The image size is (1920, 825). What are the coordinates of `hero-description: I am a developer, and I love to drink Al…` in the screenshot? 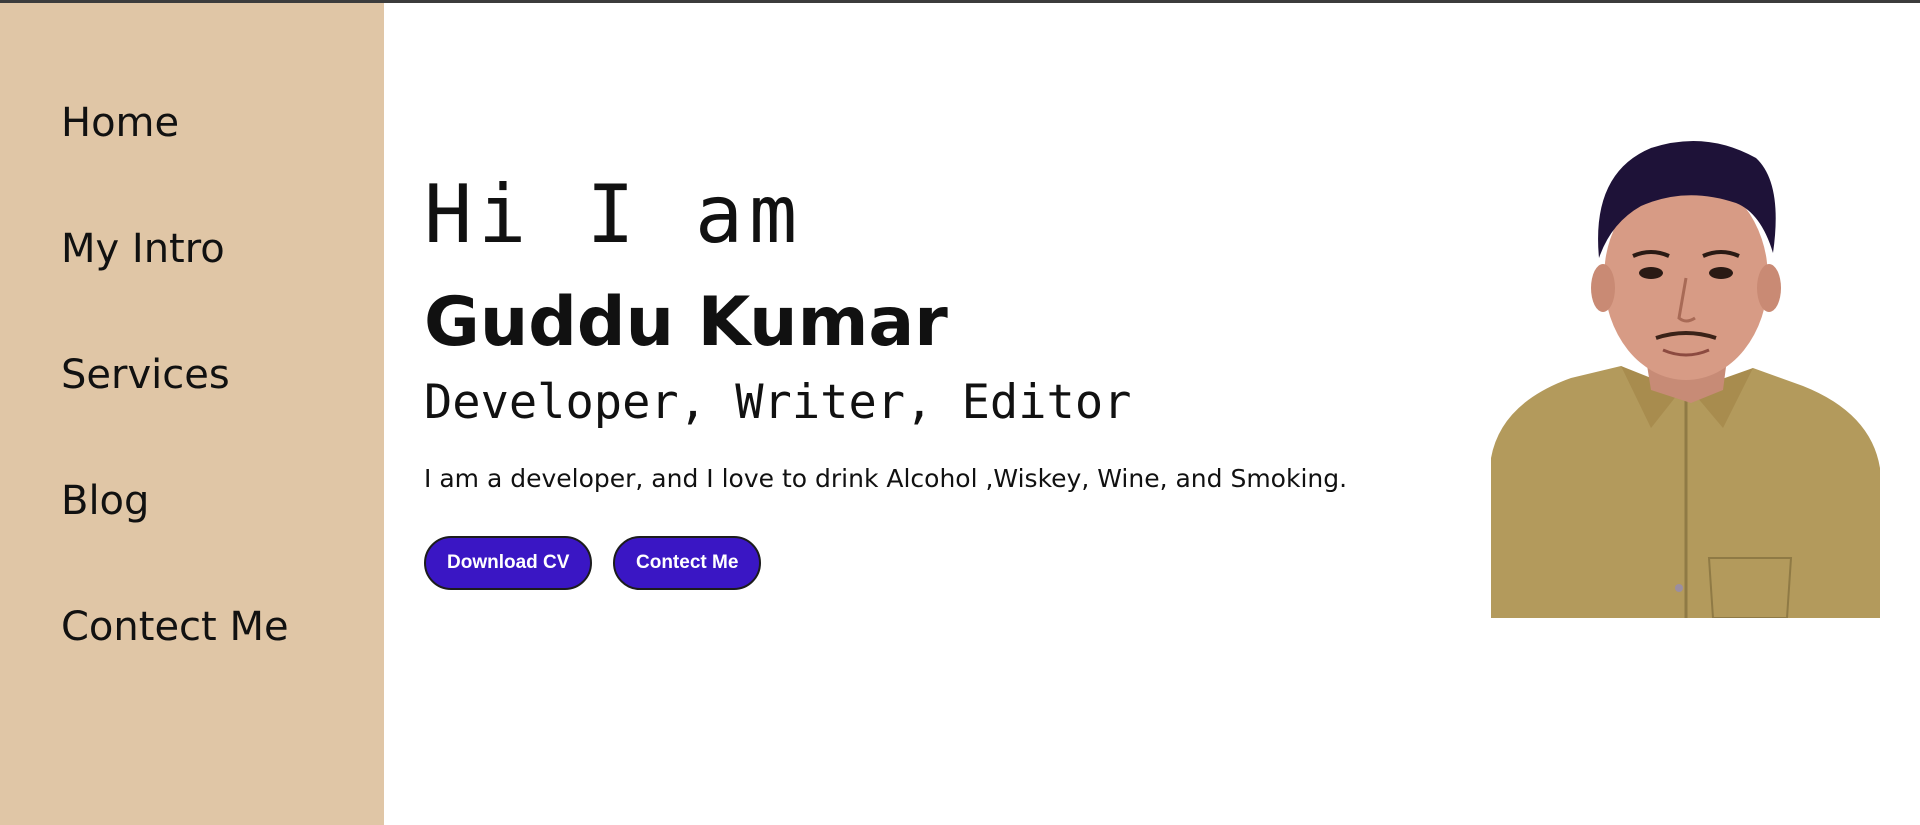 It's located at (886, 478).